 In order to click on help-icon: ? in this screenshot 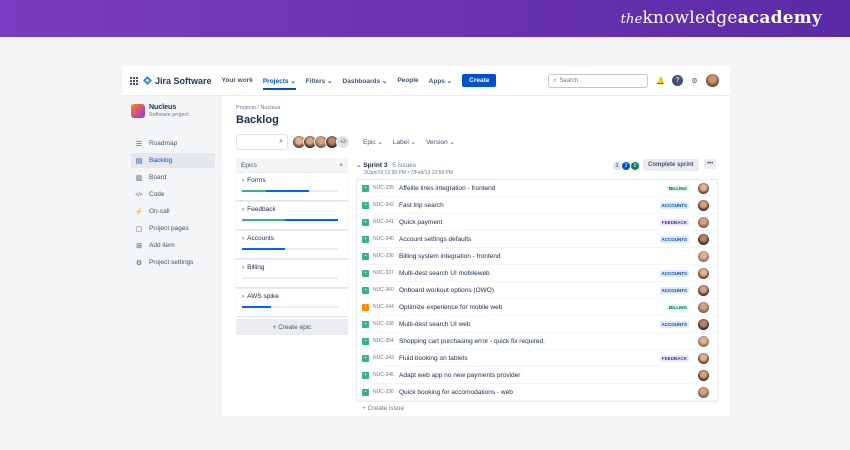, I will do `click(677, 80)`.